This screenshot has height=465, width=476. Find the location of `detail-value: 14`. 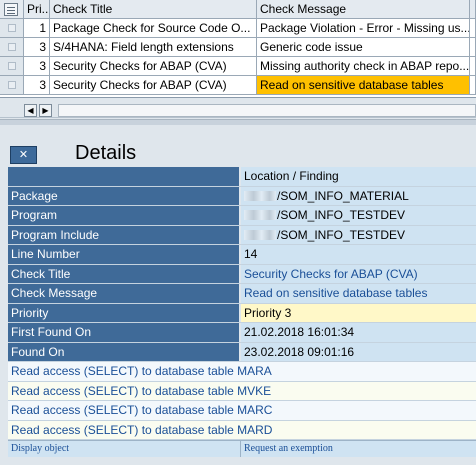

detail-value: 14 is located at coordinates (358, 254).